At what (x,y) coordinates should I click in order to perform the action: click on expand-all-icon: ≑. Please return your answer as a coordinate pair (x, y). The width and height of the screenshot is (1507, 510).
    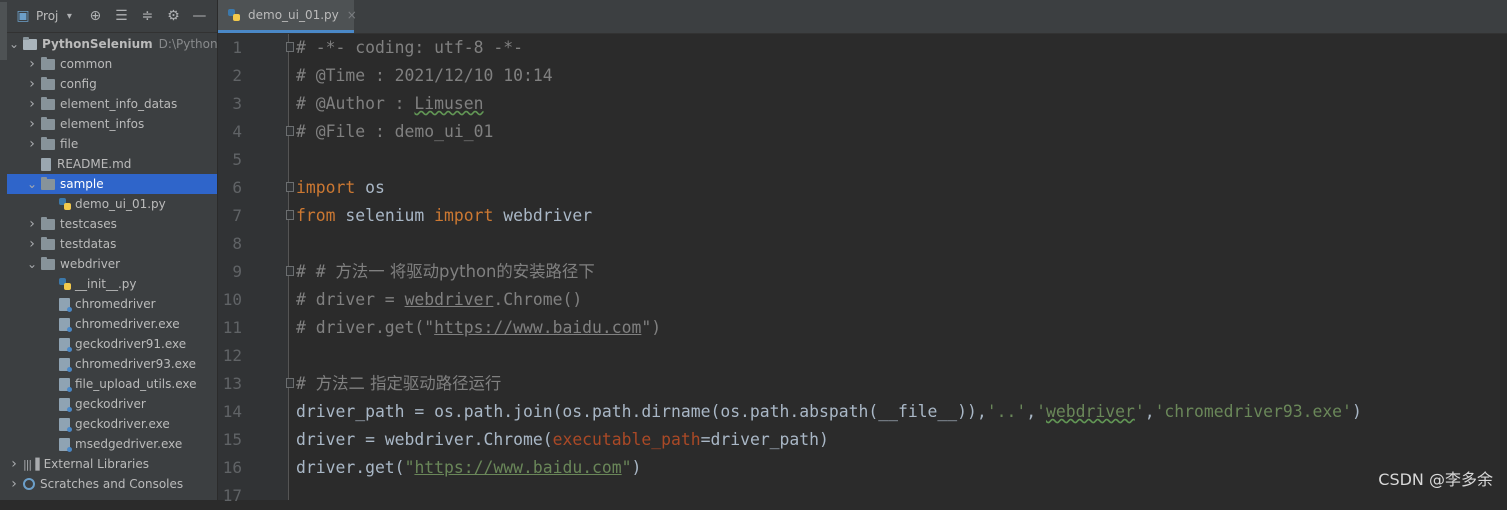
    Looking at the image, I should click on (147, 16).